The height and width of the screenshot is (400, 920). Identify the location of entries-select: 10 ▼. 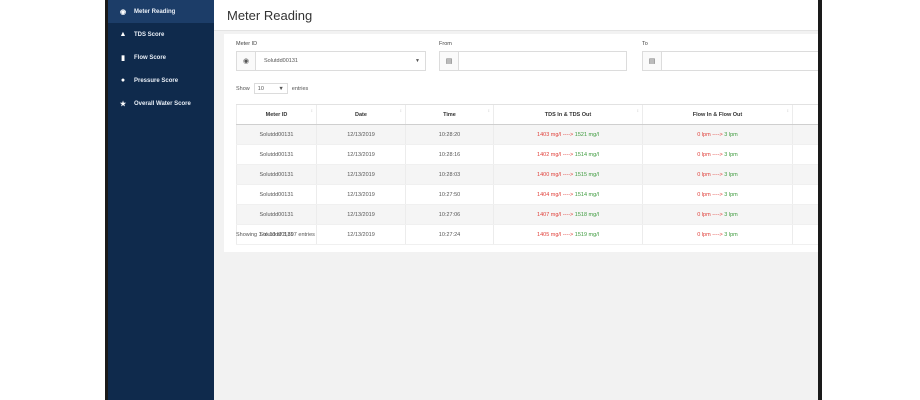
(270, 88).